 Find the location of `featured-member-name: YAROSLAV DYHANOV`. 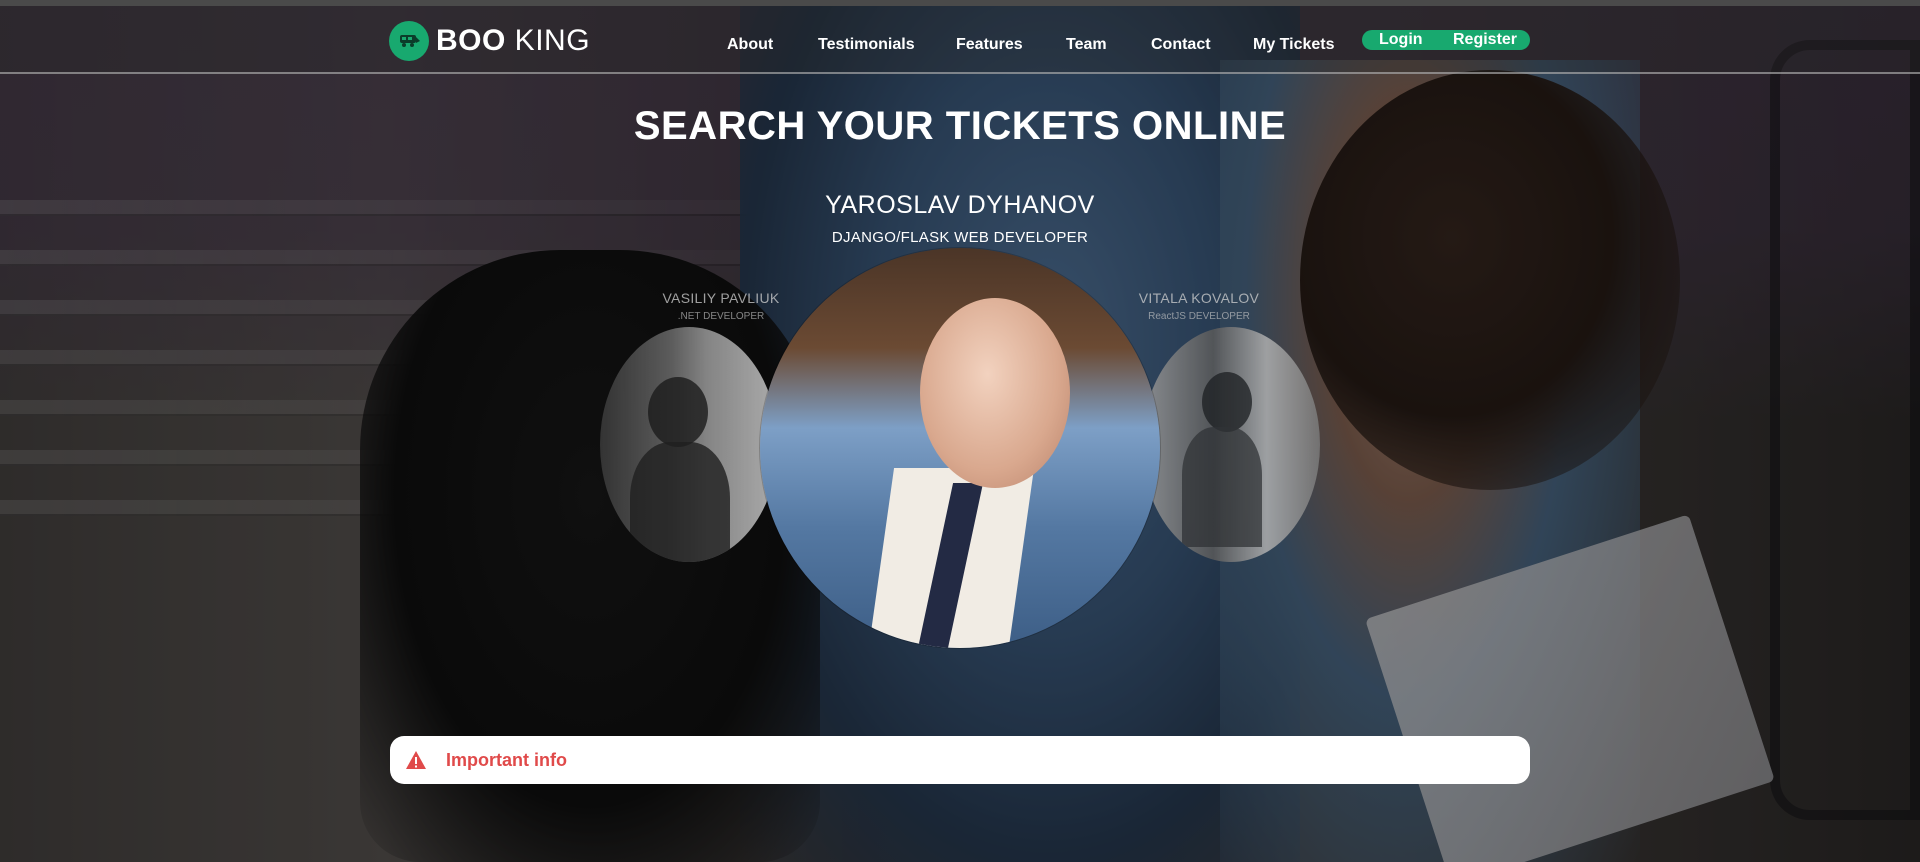

featured-member-name: YAROSLAV DYHANOV is located at coordinates (960, 205).